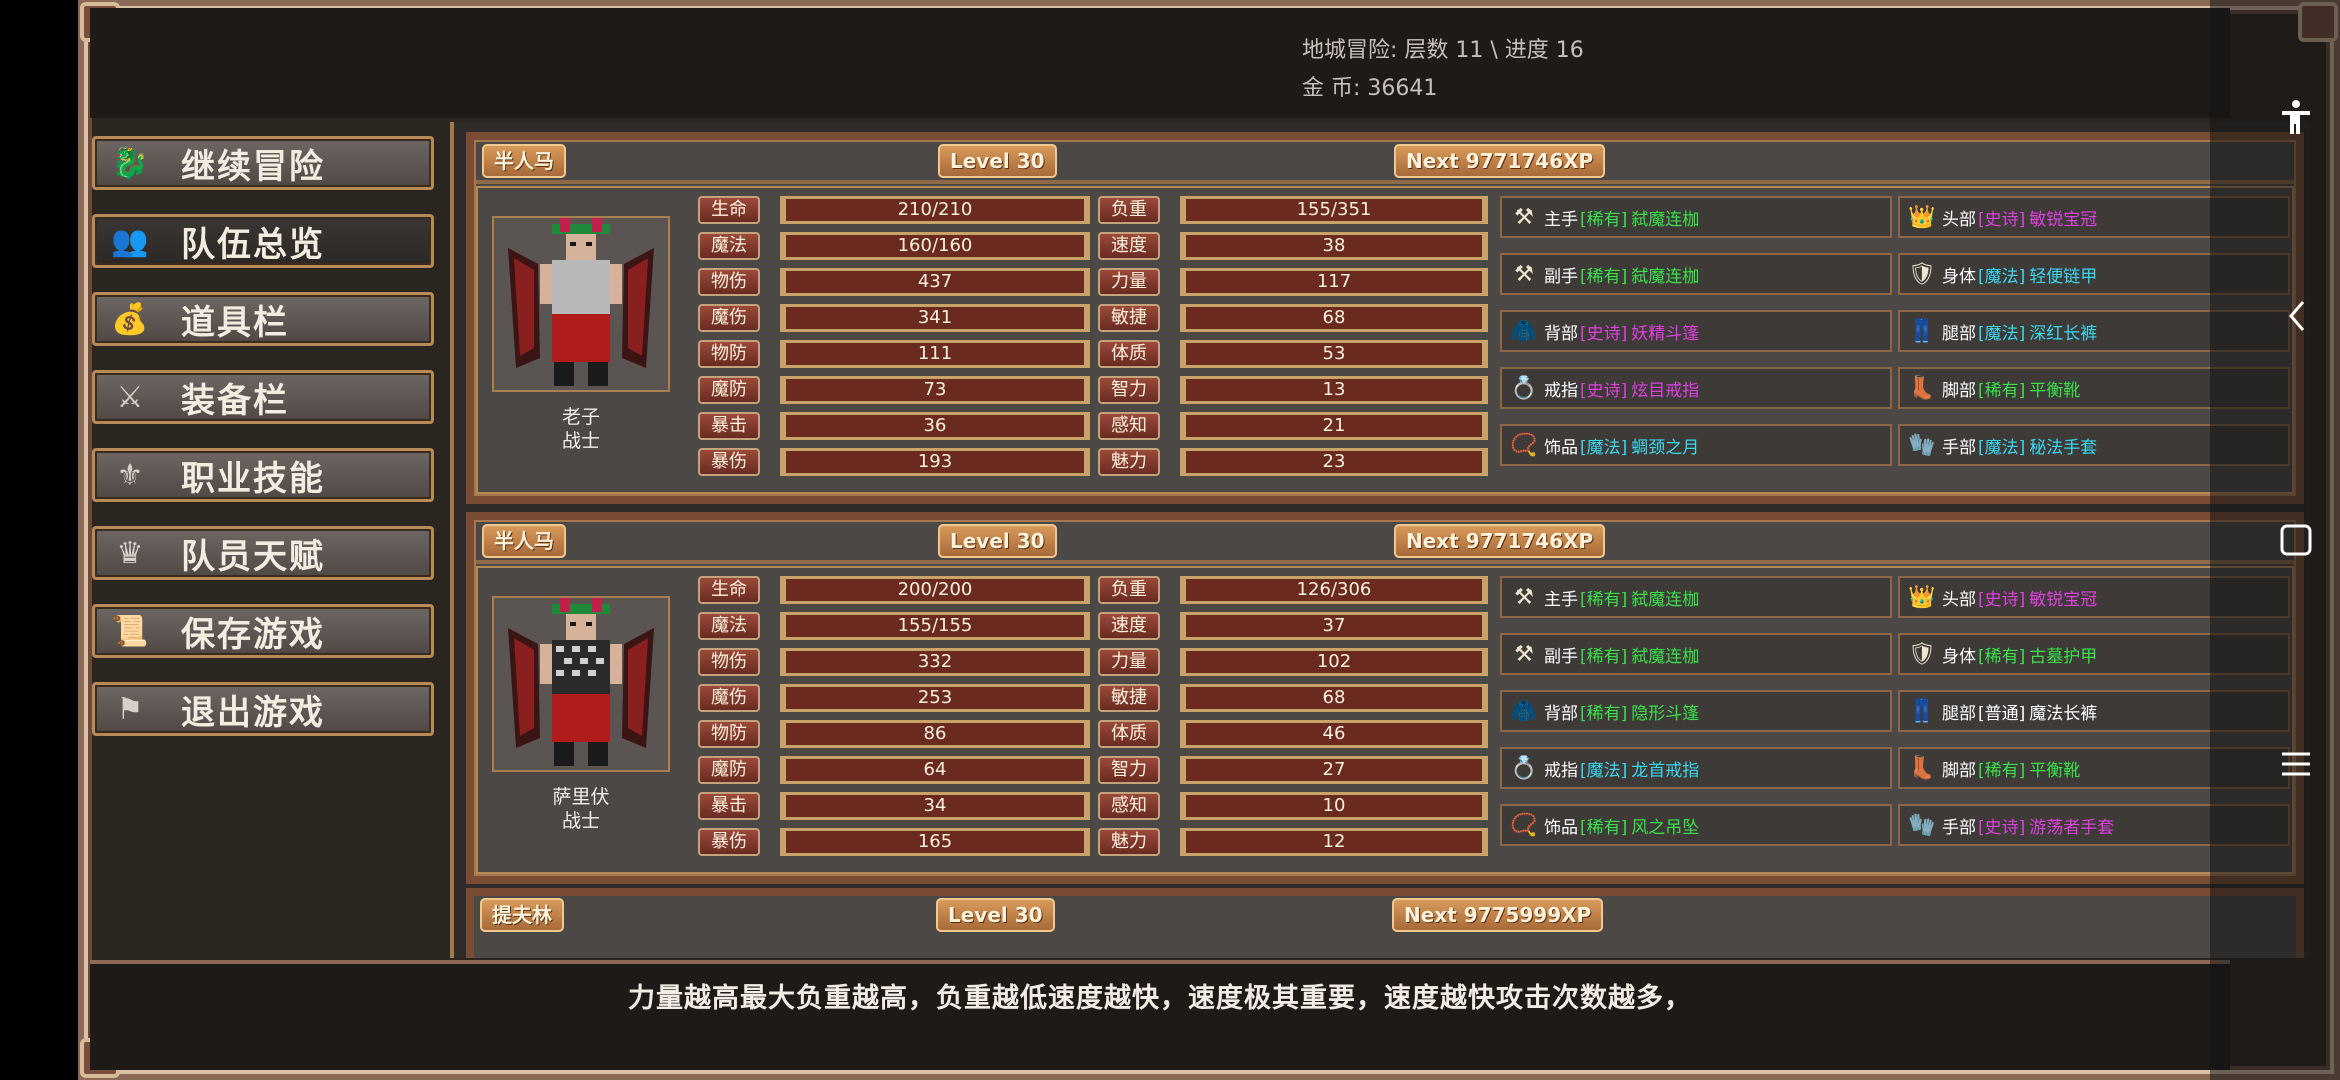 The width and height of the screenshot is (2340, 1080). I want to click on character-name: 萨里伏, so click(581, 797).